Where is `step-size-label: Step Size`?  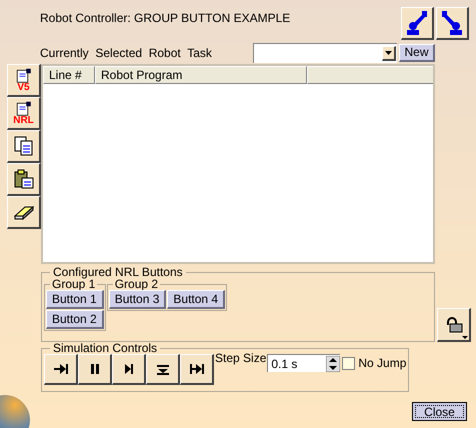
step-size-label: Step Size is located at coordinates (240, 358).